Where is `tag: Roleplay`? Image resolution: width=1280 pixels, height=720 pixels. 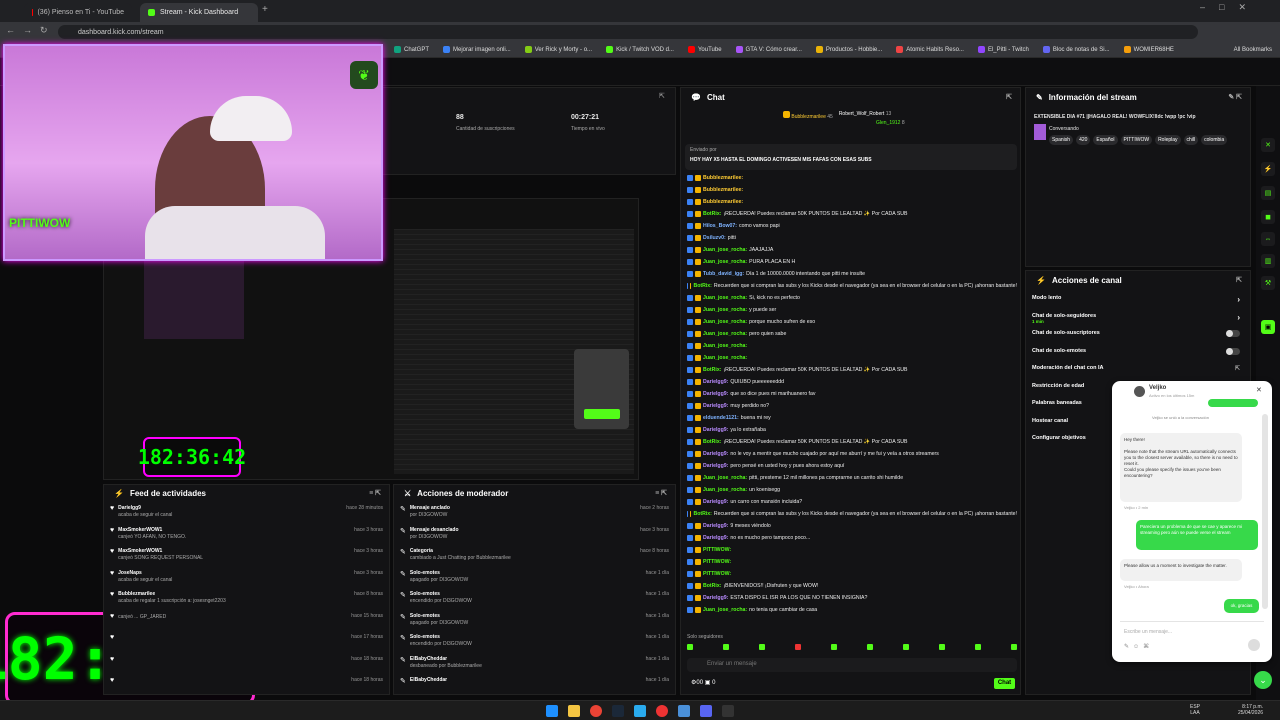
tag: Roleplay is located at coordinates (1168, 140).